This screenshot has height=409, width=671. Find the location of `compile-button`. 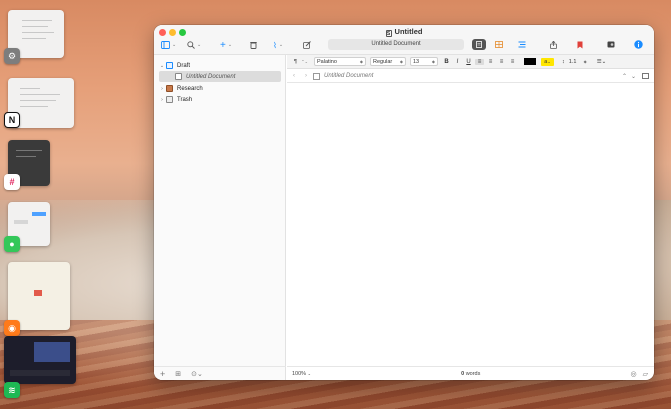

compile-button is located at coordinates (611, 44).